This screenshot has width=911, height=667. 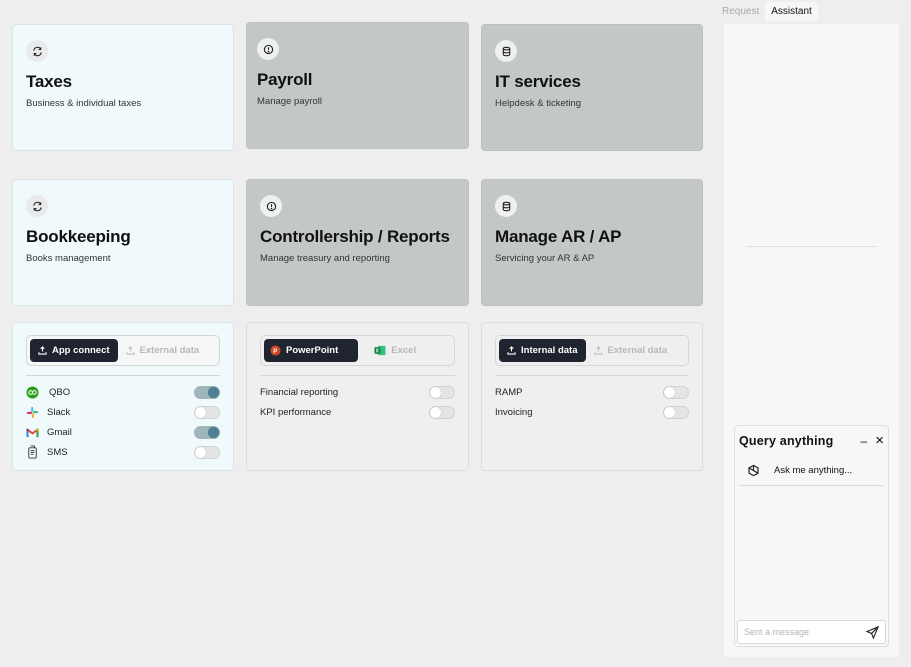 What do you see at coordinates (207, 392) in the screenshot?
I see `qbo-toggle` at bounding box center [207, 392].